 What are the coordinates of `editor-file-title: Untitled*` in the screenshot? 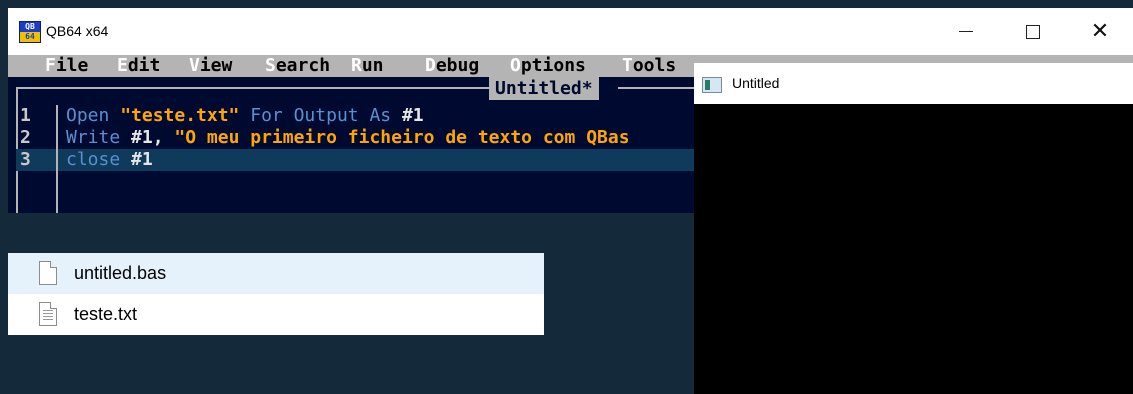 It's located at (544, 88).